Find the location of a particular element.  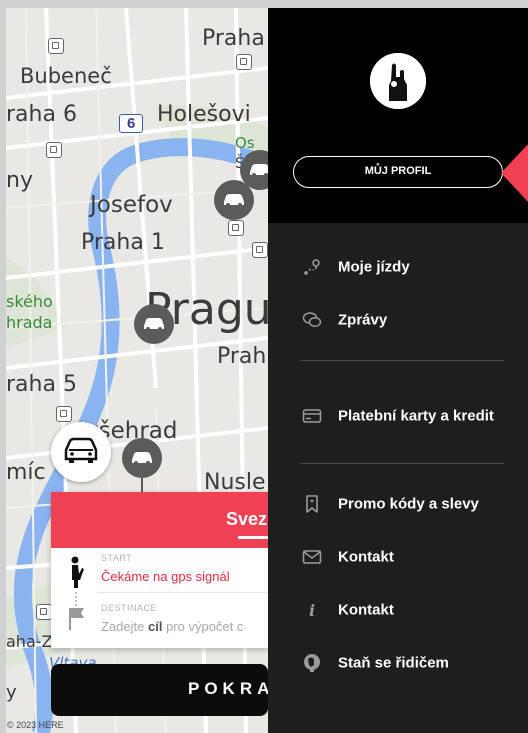

menu-item-become-driver: Staň se řidičem is located at coordinates (398, 663).